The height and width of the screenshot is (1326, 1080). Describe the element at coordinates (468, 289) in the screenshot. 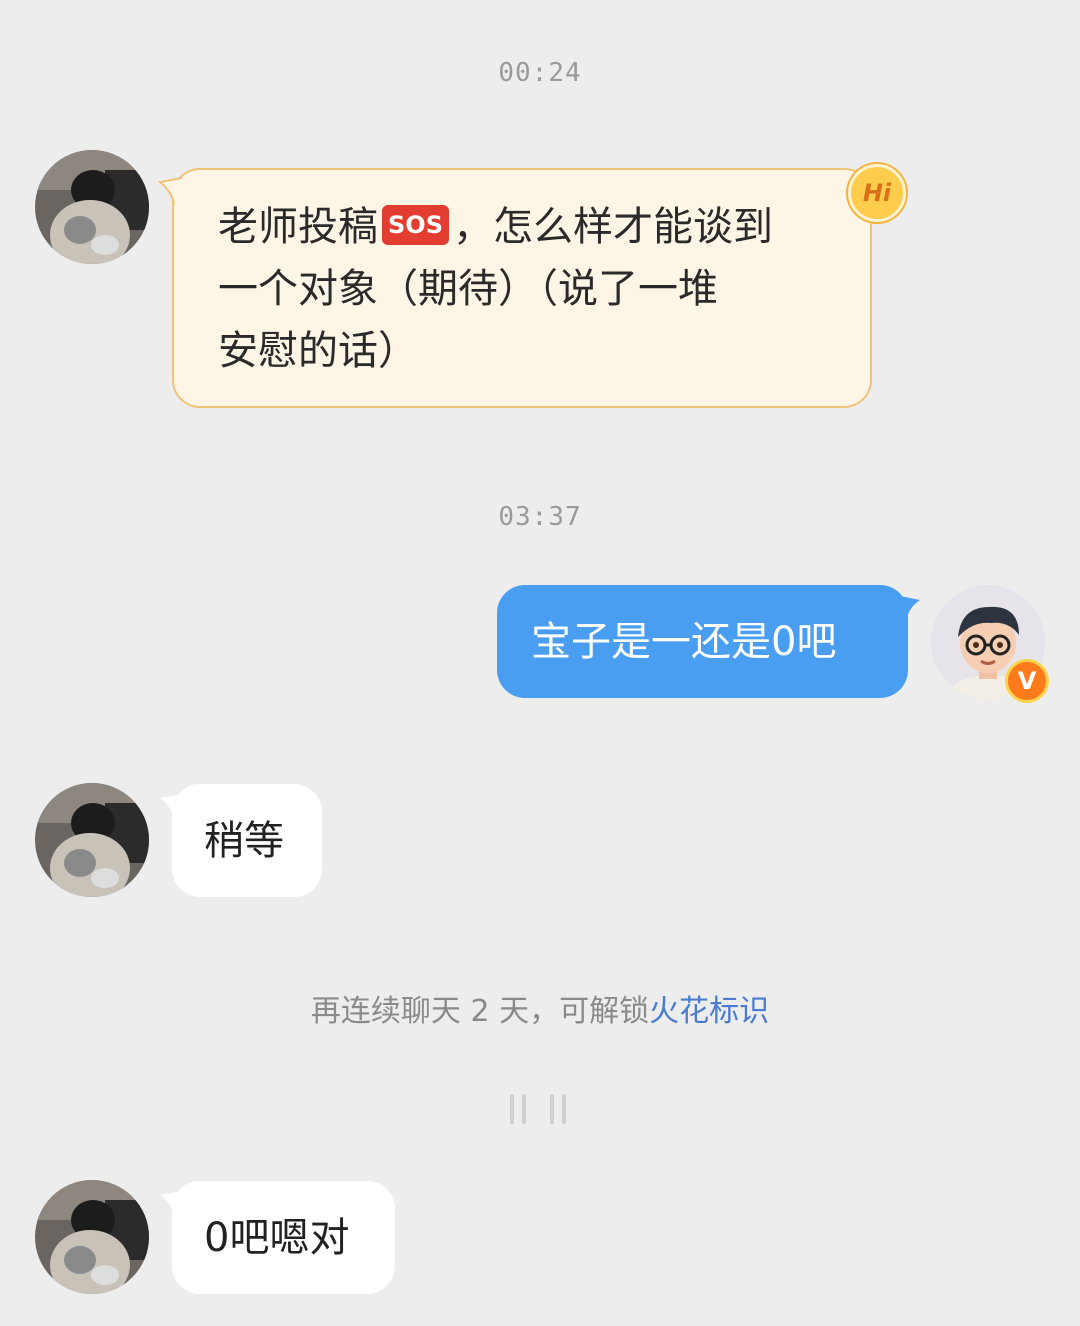

I see `message-line: 一个对象（期待）（说了一堆` at that location.